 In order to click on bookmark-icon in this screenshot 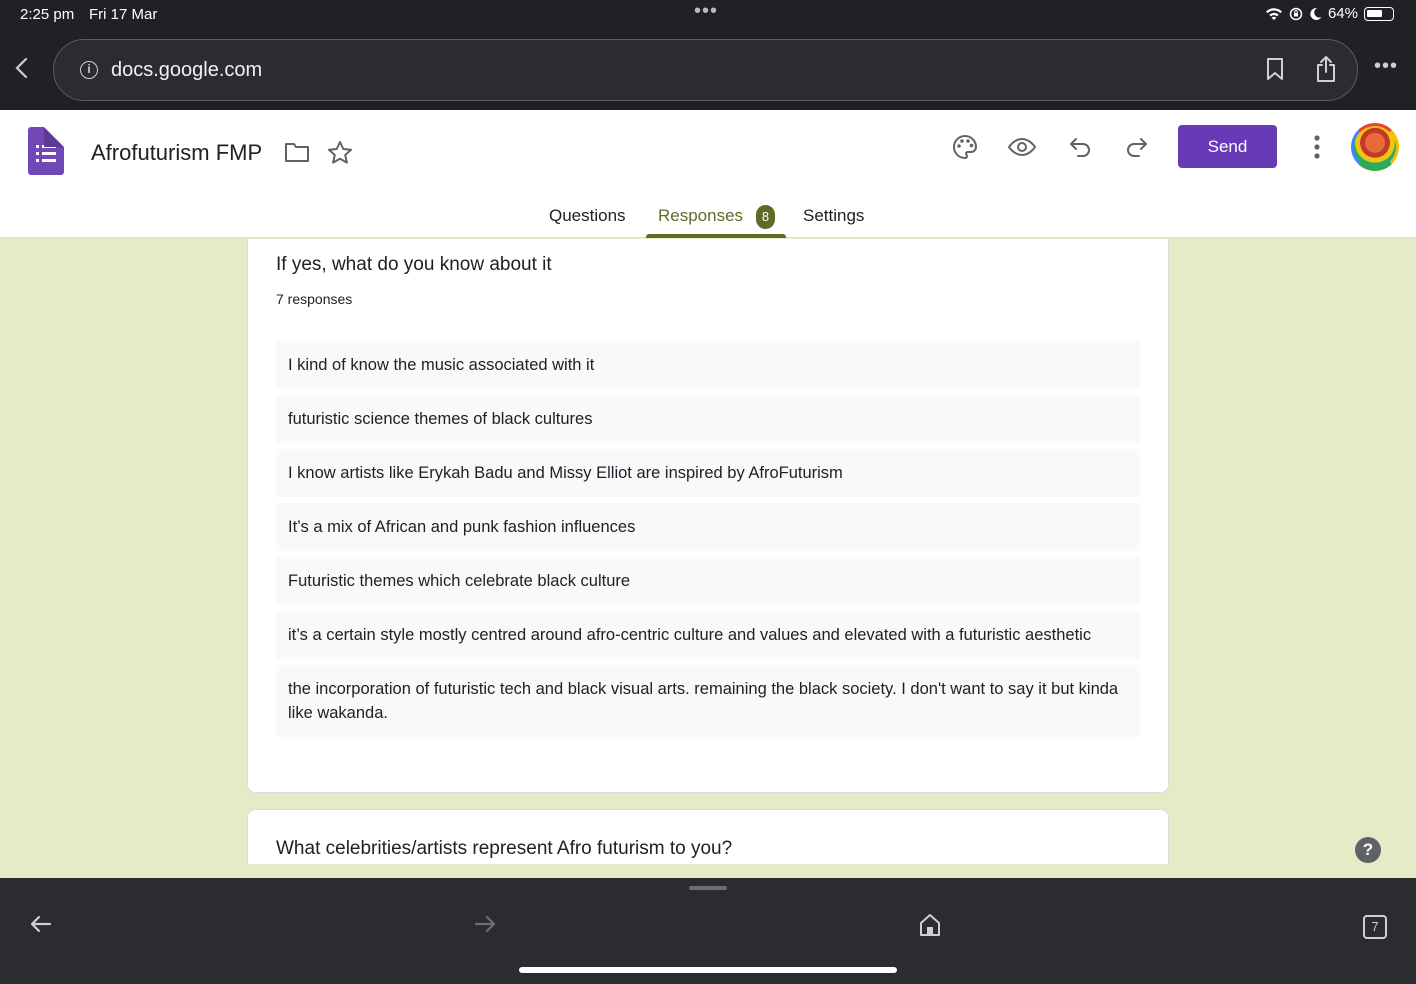, I will do `click(1275, 69)`.